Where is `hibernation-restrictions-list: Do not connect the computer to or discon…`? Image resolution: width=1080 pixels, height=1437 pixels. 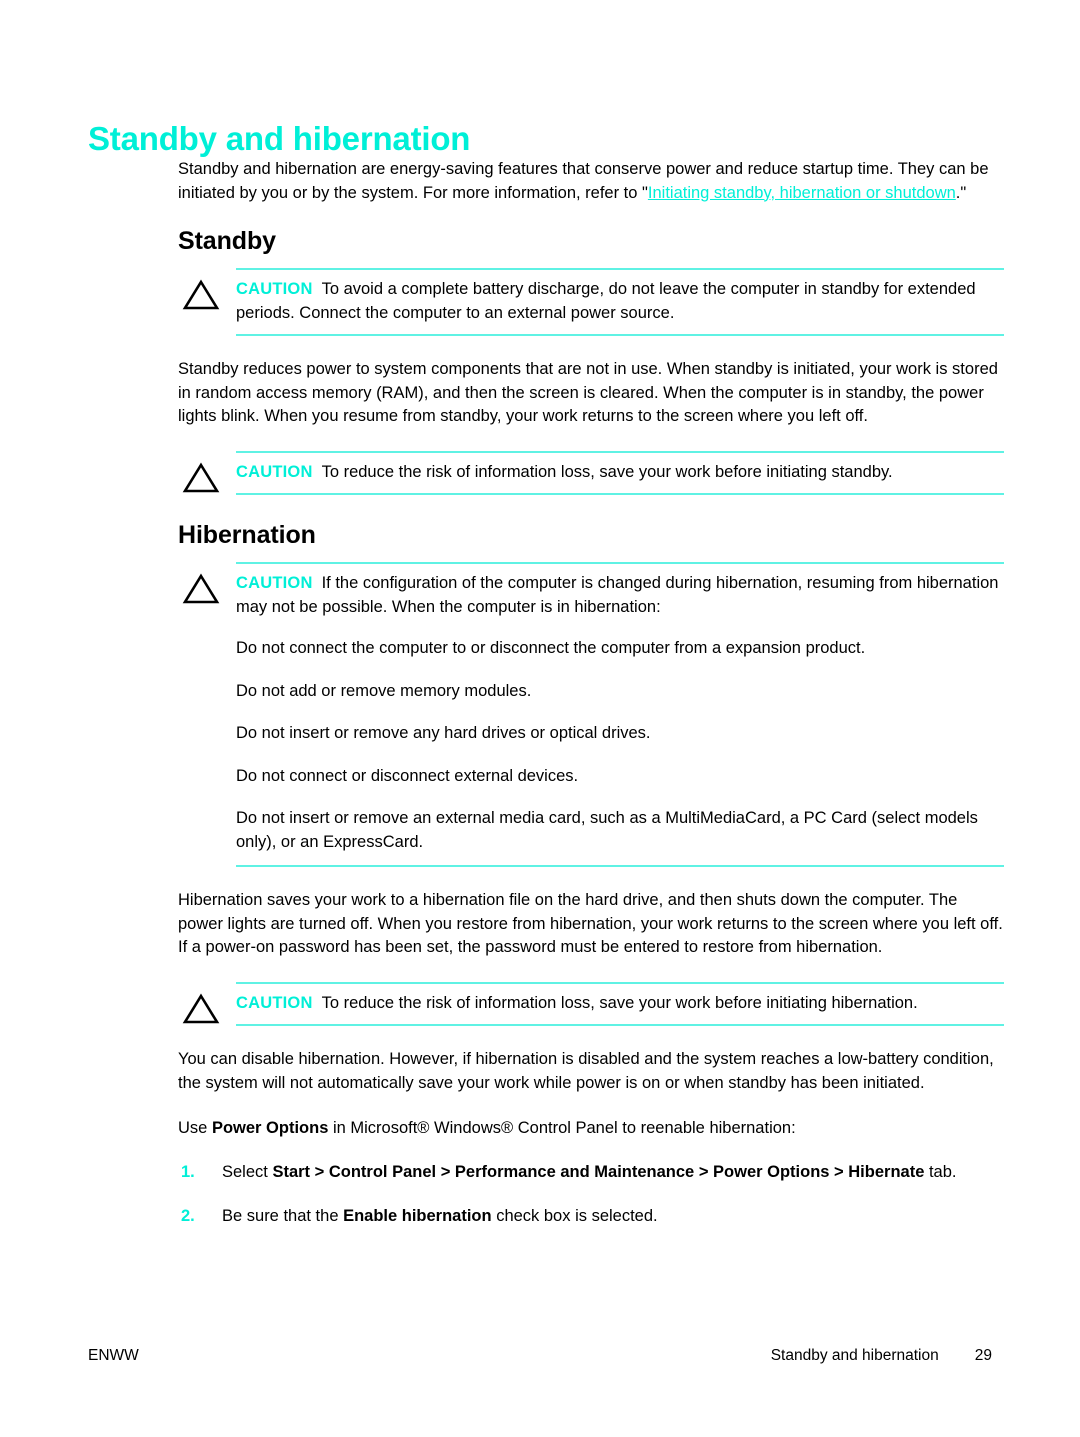 hibernation-restrictions-list: Do not connect the computer to or discon… is located at coordinates (620, 745).